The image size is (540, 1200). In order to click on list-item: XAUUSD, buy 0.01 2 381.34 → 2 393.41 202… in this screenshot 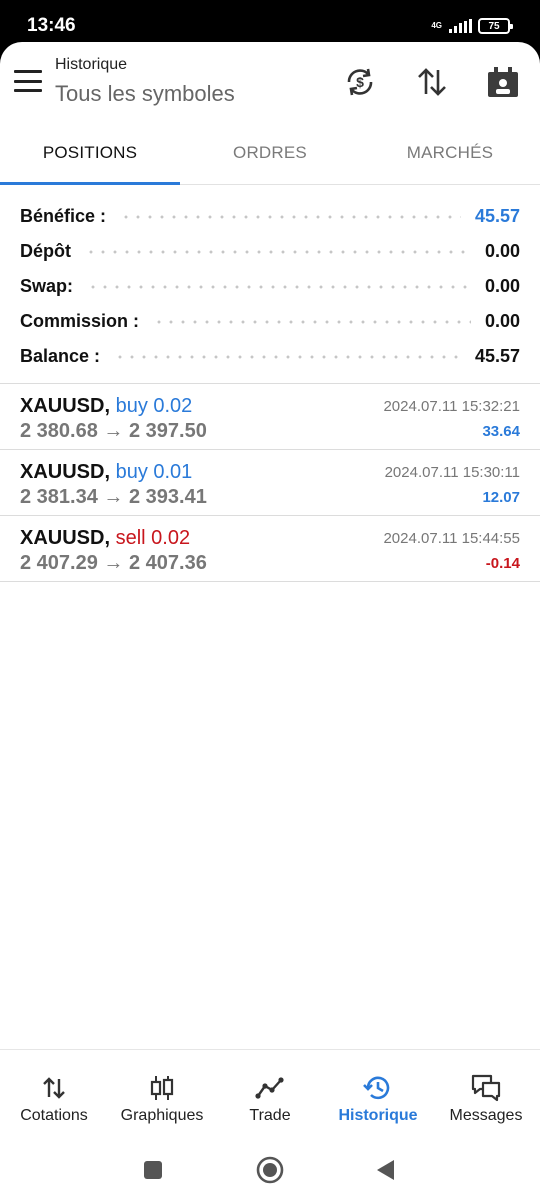, I will do `click(270, 483)`.